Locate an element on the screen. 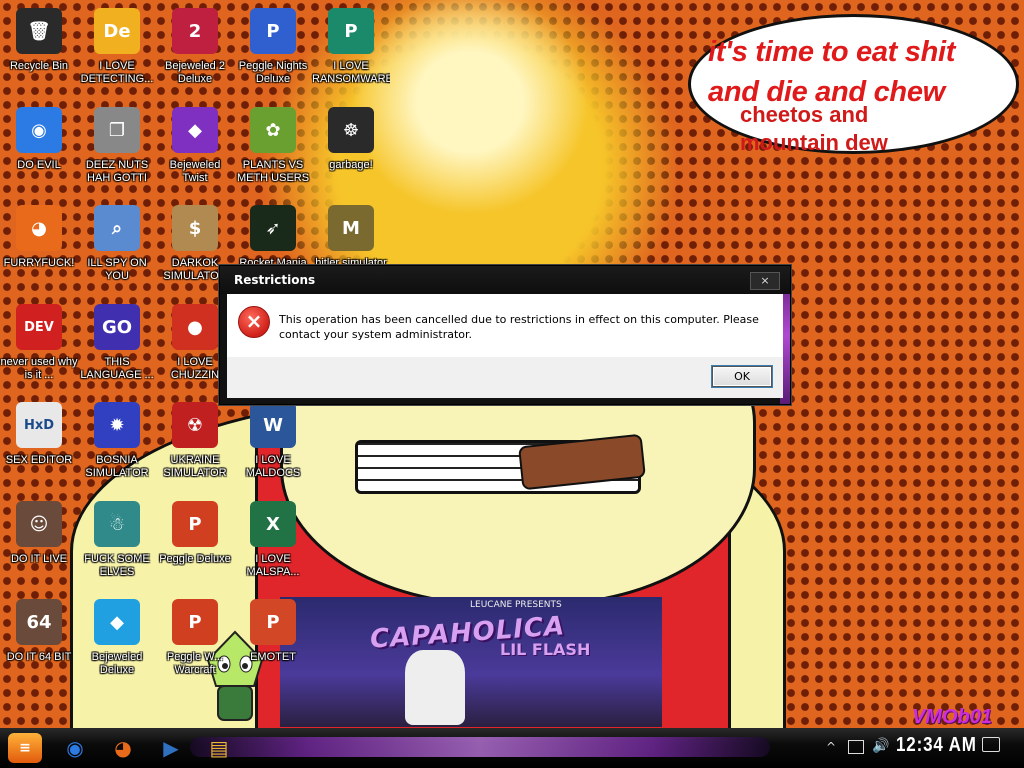 This screenshot has height=768, width=1024. desktop-icon-chrome: ◉ DO EVIL is located at coordinates (39, 151).